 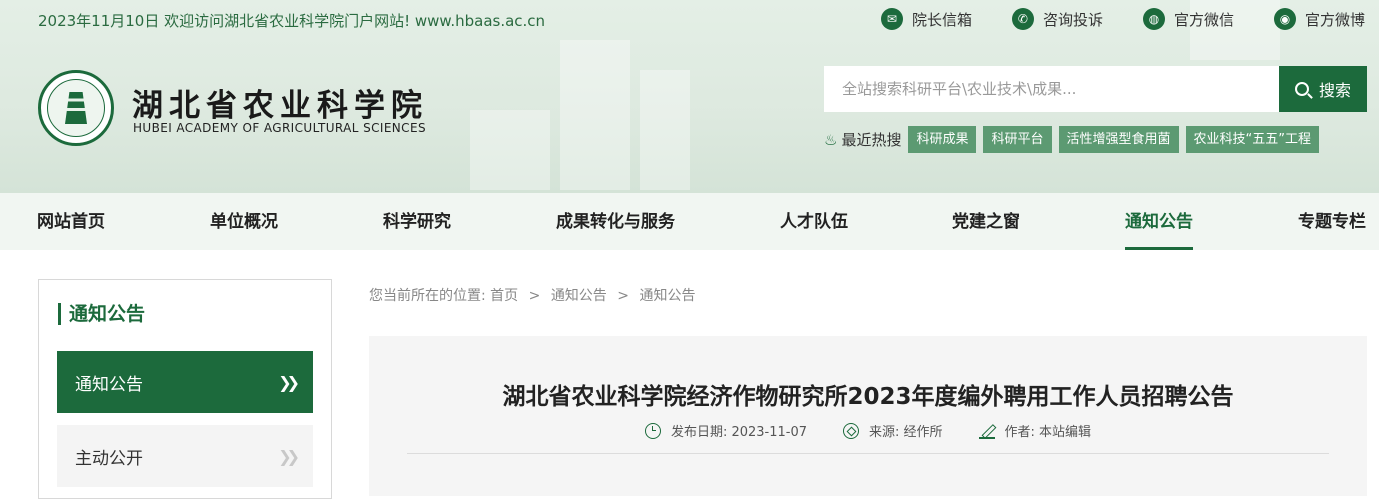 I want to click on sidebar-item-notices: 通知公告 ❯❯, so click(x=185, y=382).